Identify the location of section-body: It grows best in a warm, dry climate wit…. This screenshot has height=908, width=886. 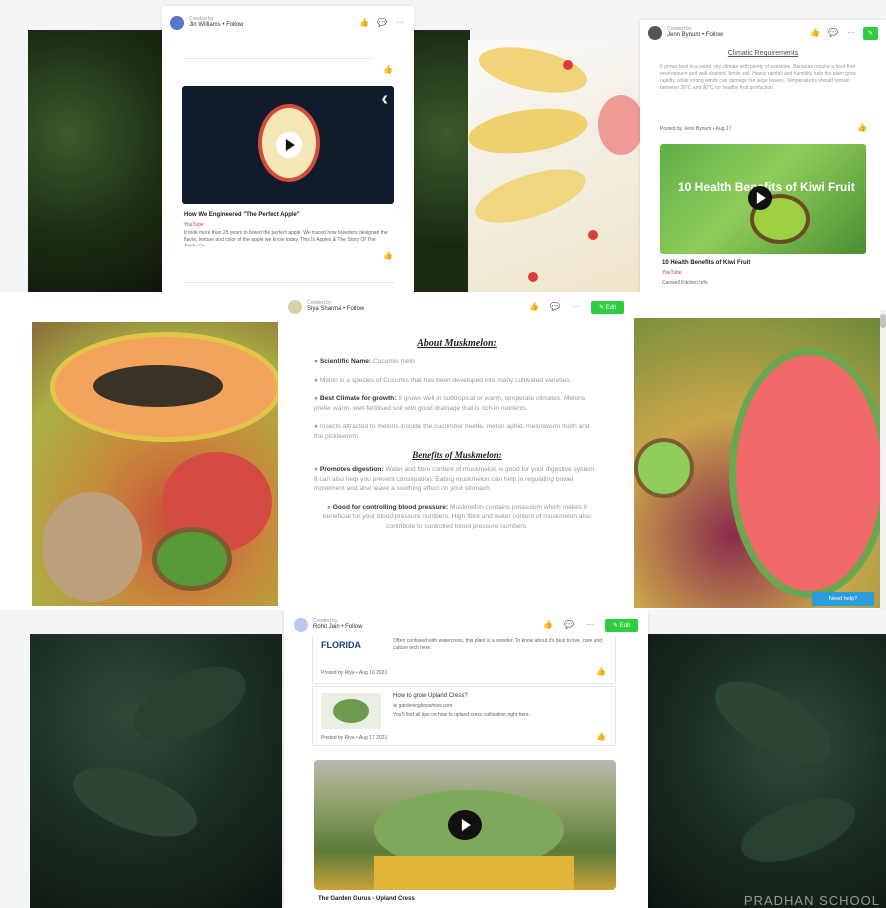
(758, 77).